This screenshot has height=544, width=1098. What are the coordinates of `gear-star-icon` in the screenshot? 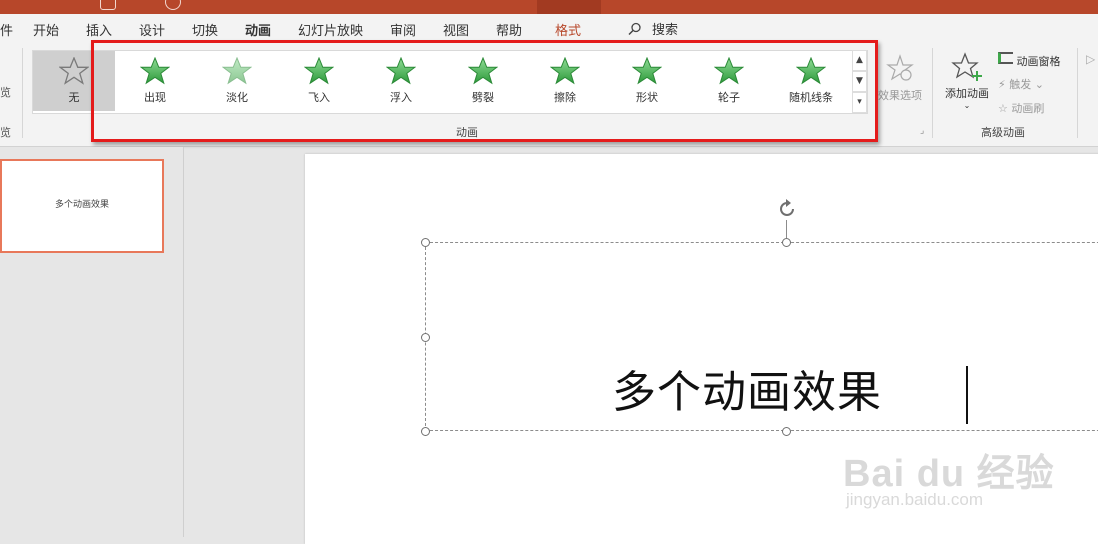 It's located at (900, 67).